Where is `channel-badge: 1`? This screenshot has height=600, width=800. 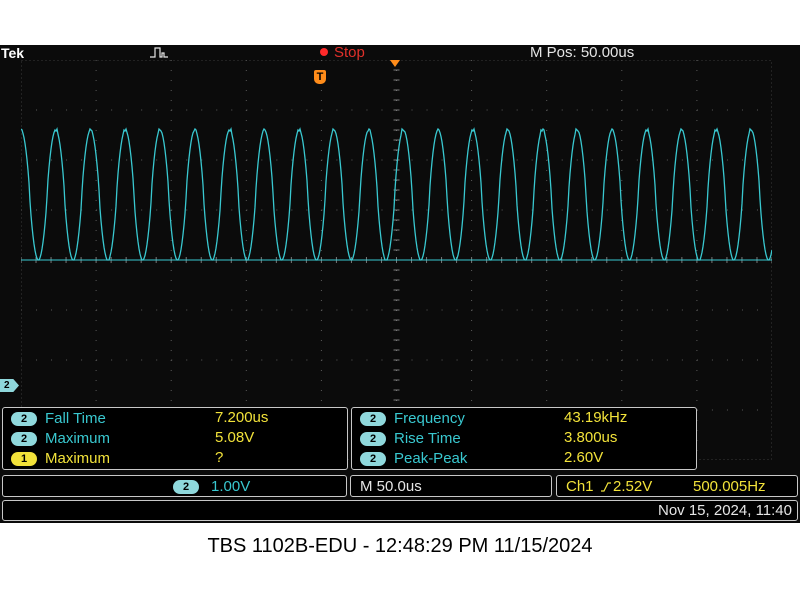 channel-badge: 1 is located at coordinates (24, 459).